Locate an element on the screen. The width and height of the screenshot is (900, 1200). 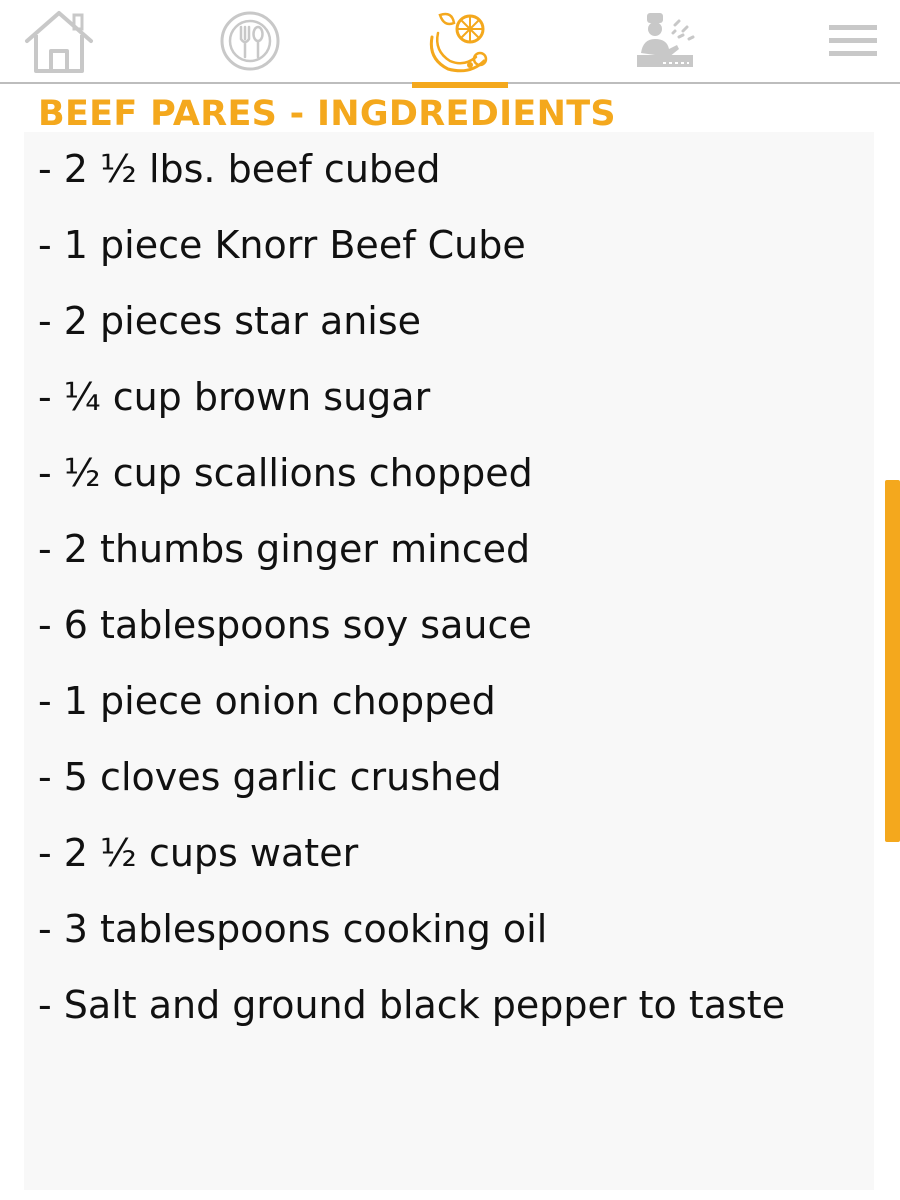
top-navigation-bar is located at coordinates (450, 44).